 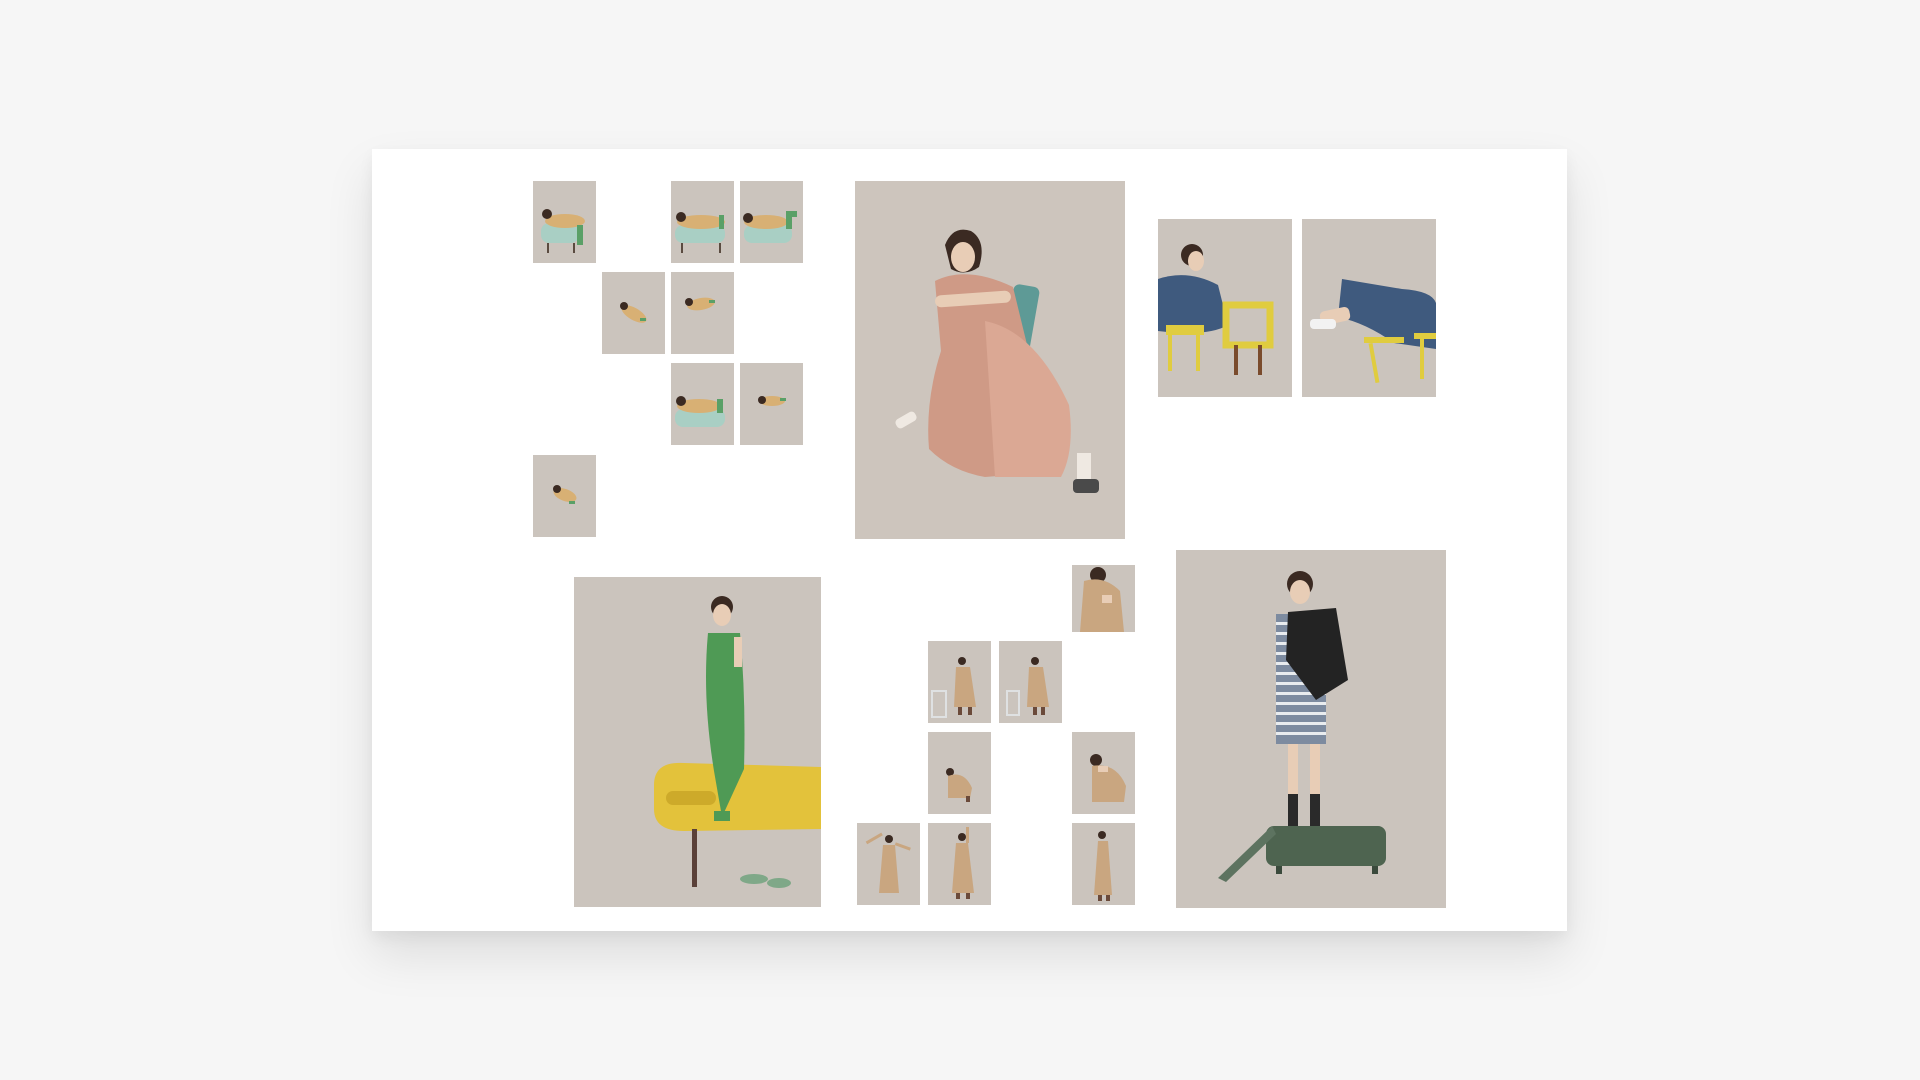 What do you see at coordinates (1103, 598) in the screenshot?
I see `thumbnail-trench-detail` at bounding box center [1103, 598].